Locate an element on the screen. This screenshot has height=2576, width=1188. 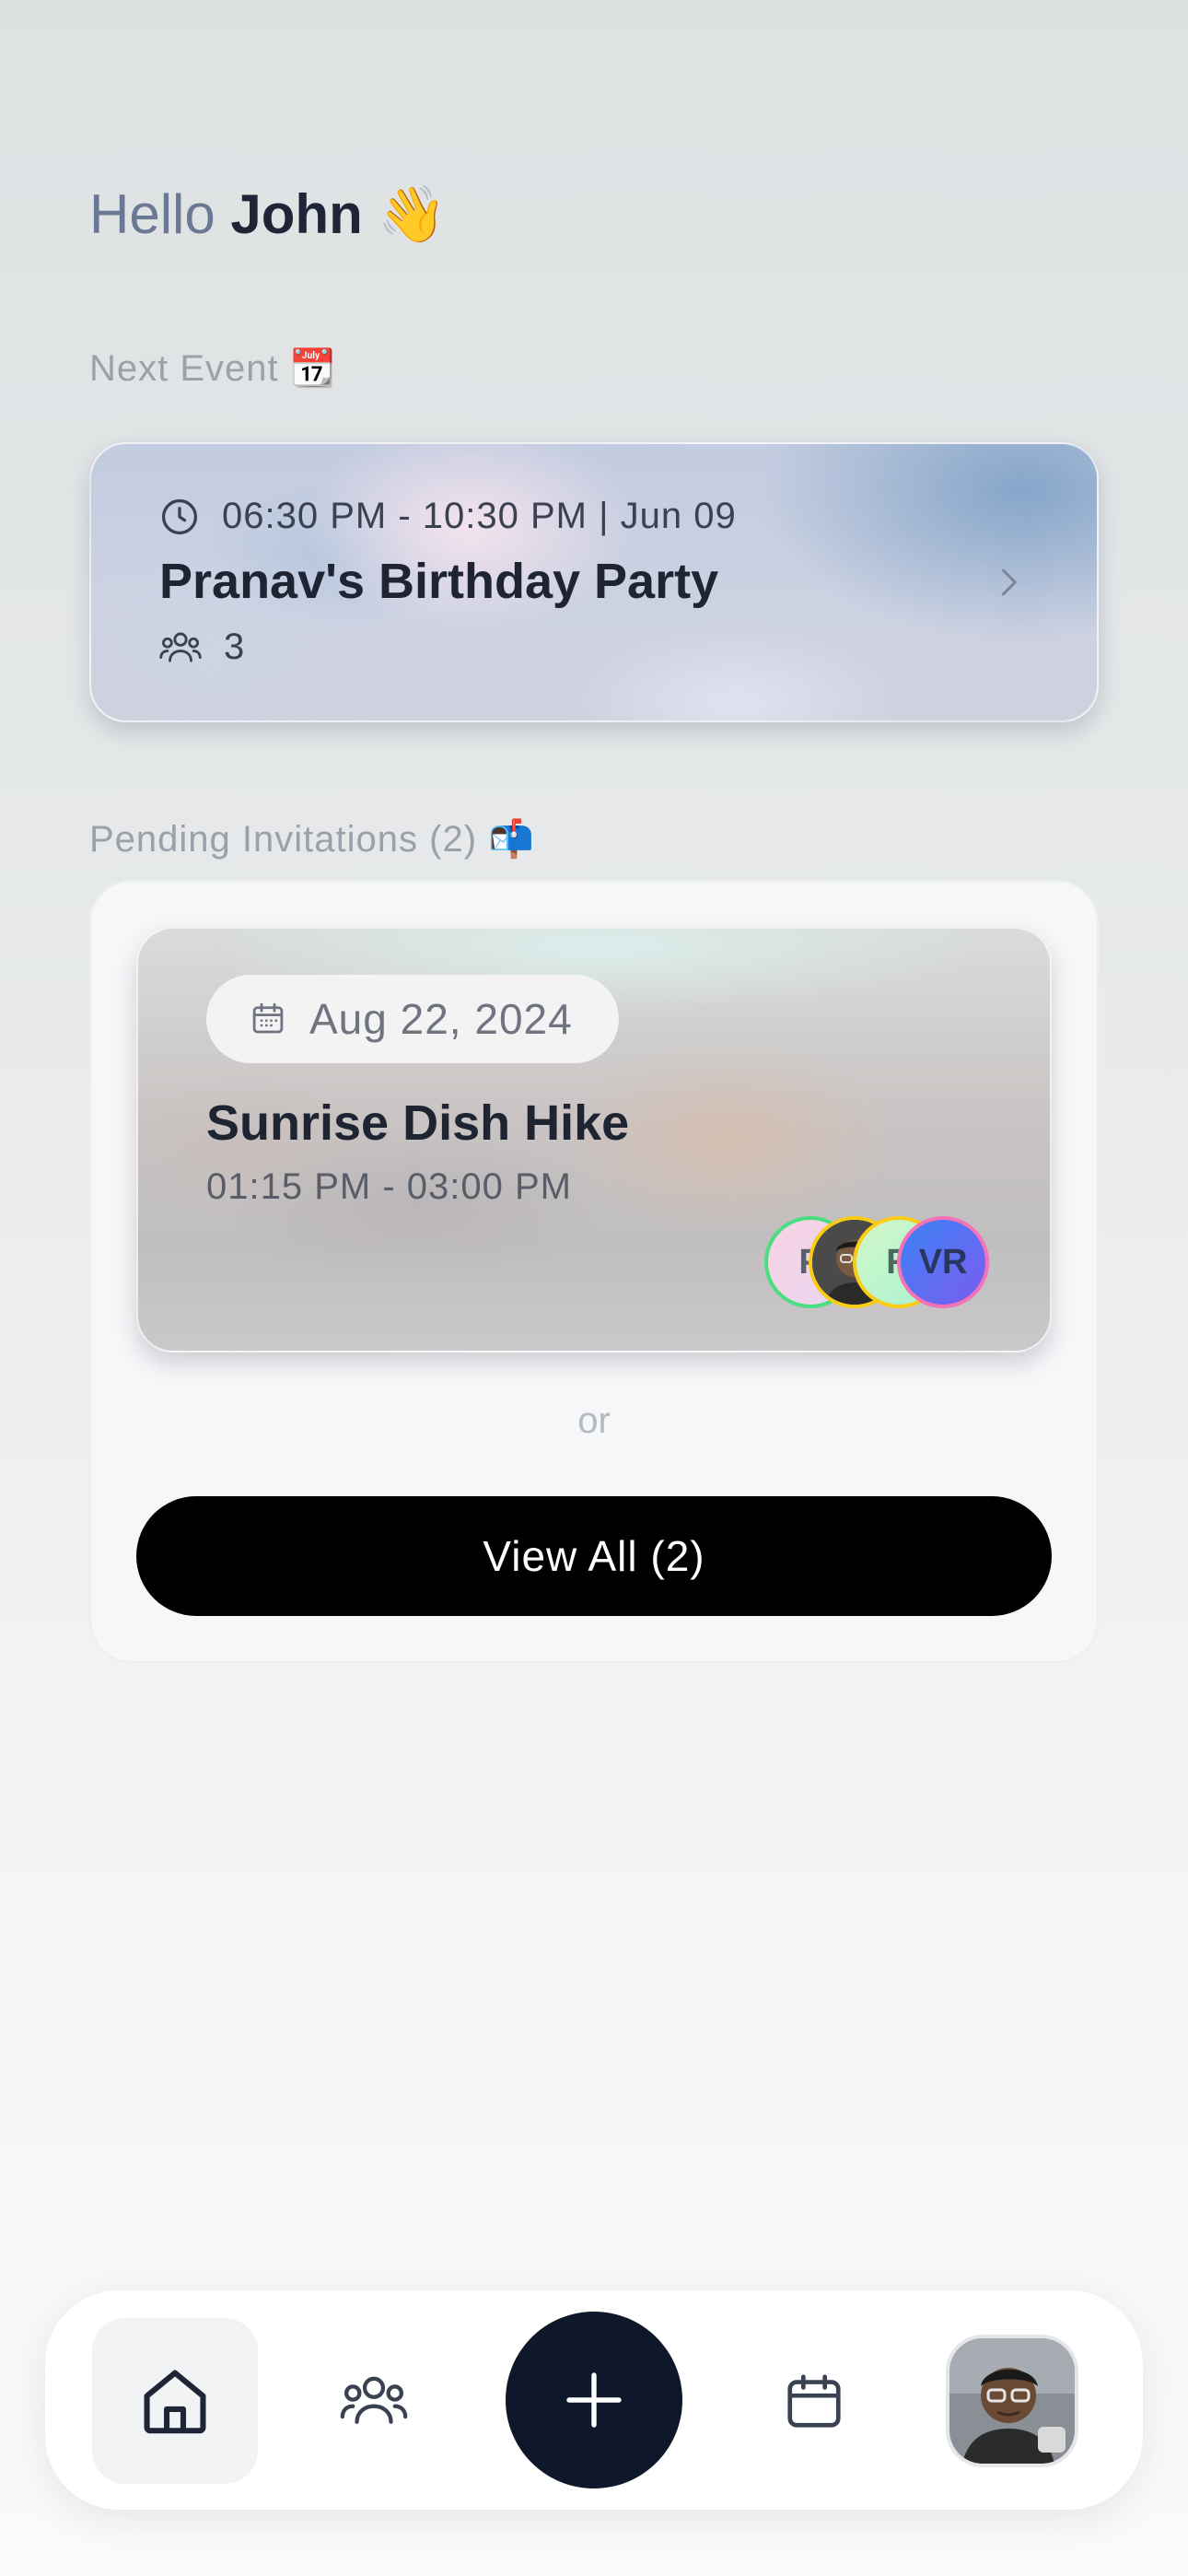
nav-profile-avatar is located at coordinates (1012, 2401).